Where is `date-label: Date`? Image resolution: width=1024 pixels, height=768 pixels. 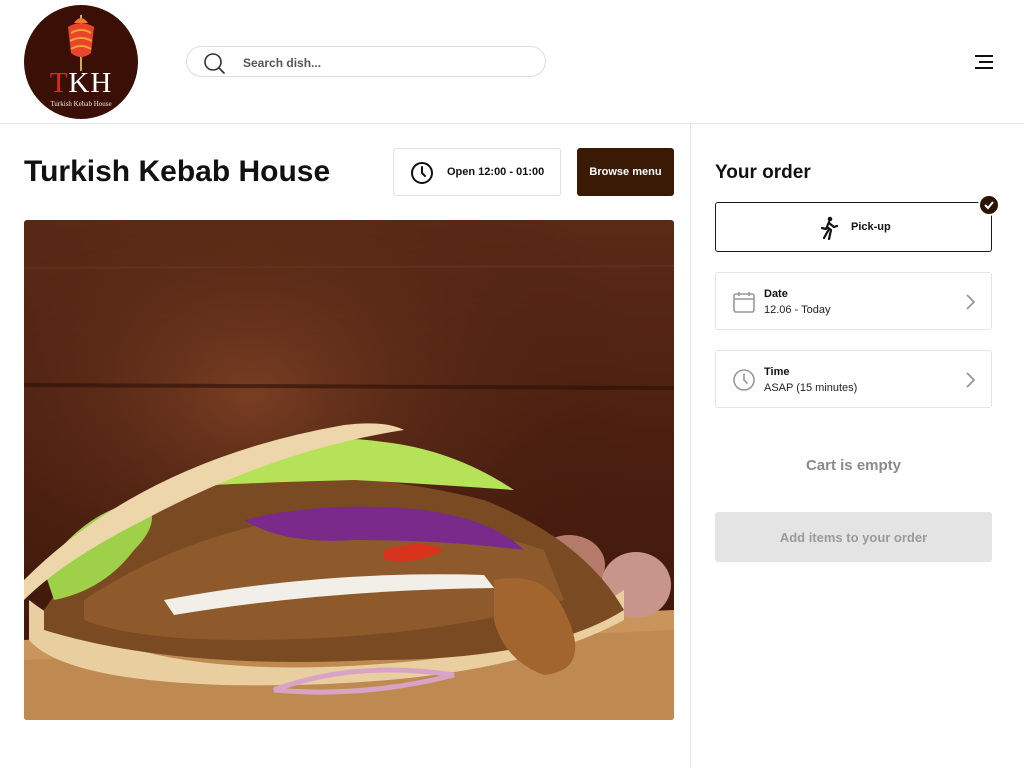 date-label: Date is located at coordinates (776, 294).